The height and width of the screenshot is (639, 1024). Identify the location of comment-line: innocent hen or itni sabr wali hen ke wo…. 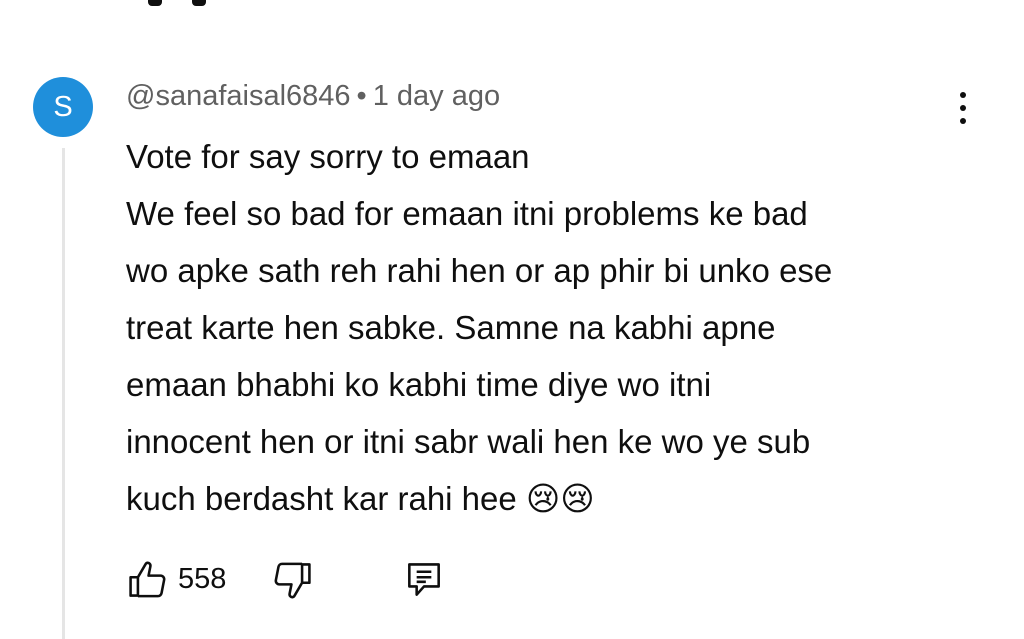
(468, 441).